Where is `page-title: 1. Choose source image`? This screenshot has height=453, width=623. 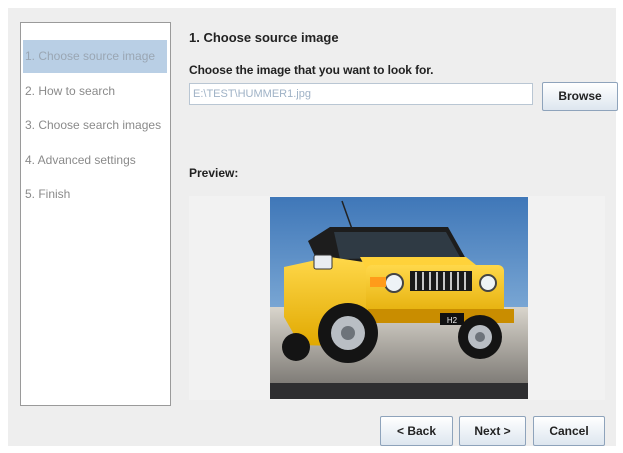 page-title: 1. Choose source image is located at coordinates (264, 37).